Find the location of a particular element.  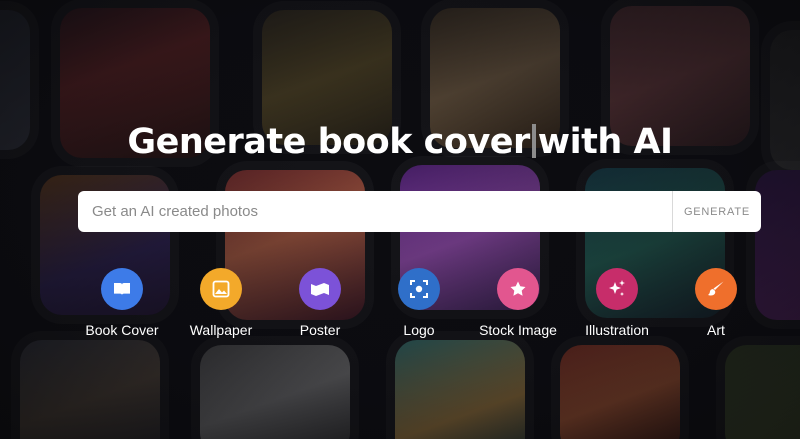

hero-title-suffix: with AI is located at coordinates (605, 142).